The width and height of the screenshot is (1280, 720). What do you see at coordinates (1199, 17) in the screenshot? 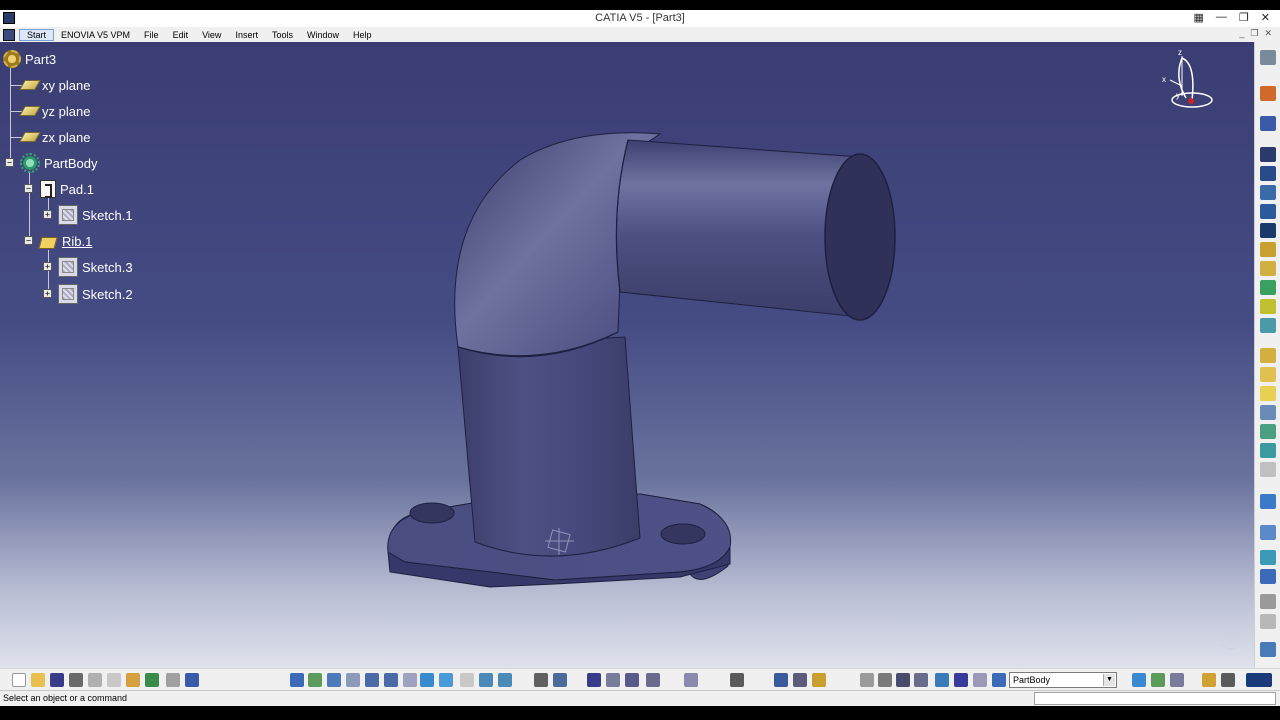
I see `layout-icon: ▦` at bounding box center [1199, 17].